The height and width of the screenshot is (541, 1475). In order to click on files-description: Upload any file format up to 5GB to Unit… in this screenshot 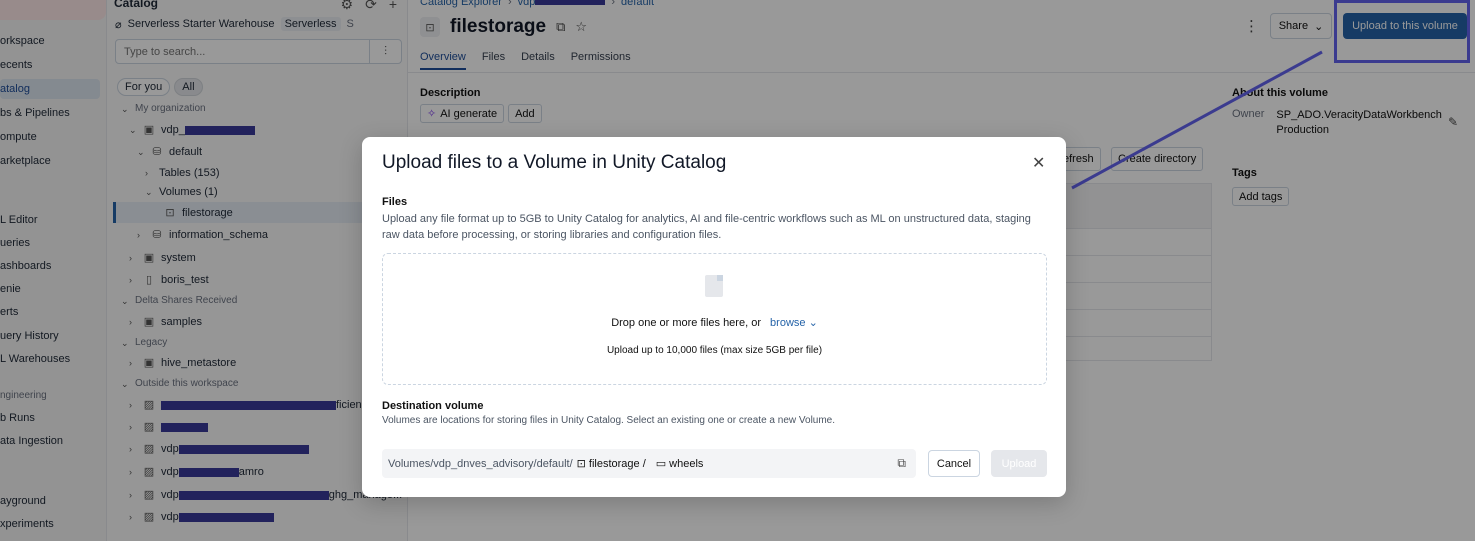, I will do `click(706, 227)`.